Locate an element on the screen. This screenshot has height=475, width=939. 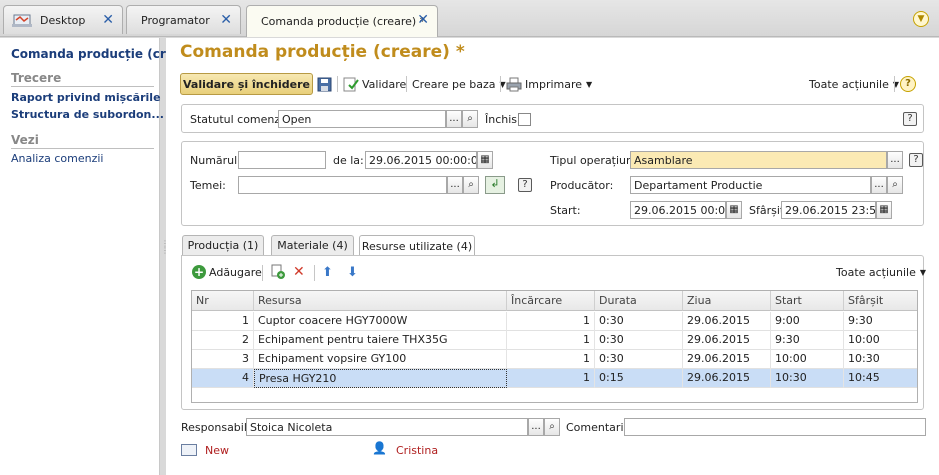
number-label: Numărul: is located at coordinates (215, 160).